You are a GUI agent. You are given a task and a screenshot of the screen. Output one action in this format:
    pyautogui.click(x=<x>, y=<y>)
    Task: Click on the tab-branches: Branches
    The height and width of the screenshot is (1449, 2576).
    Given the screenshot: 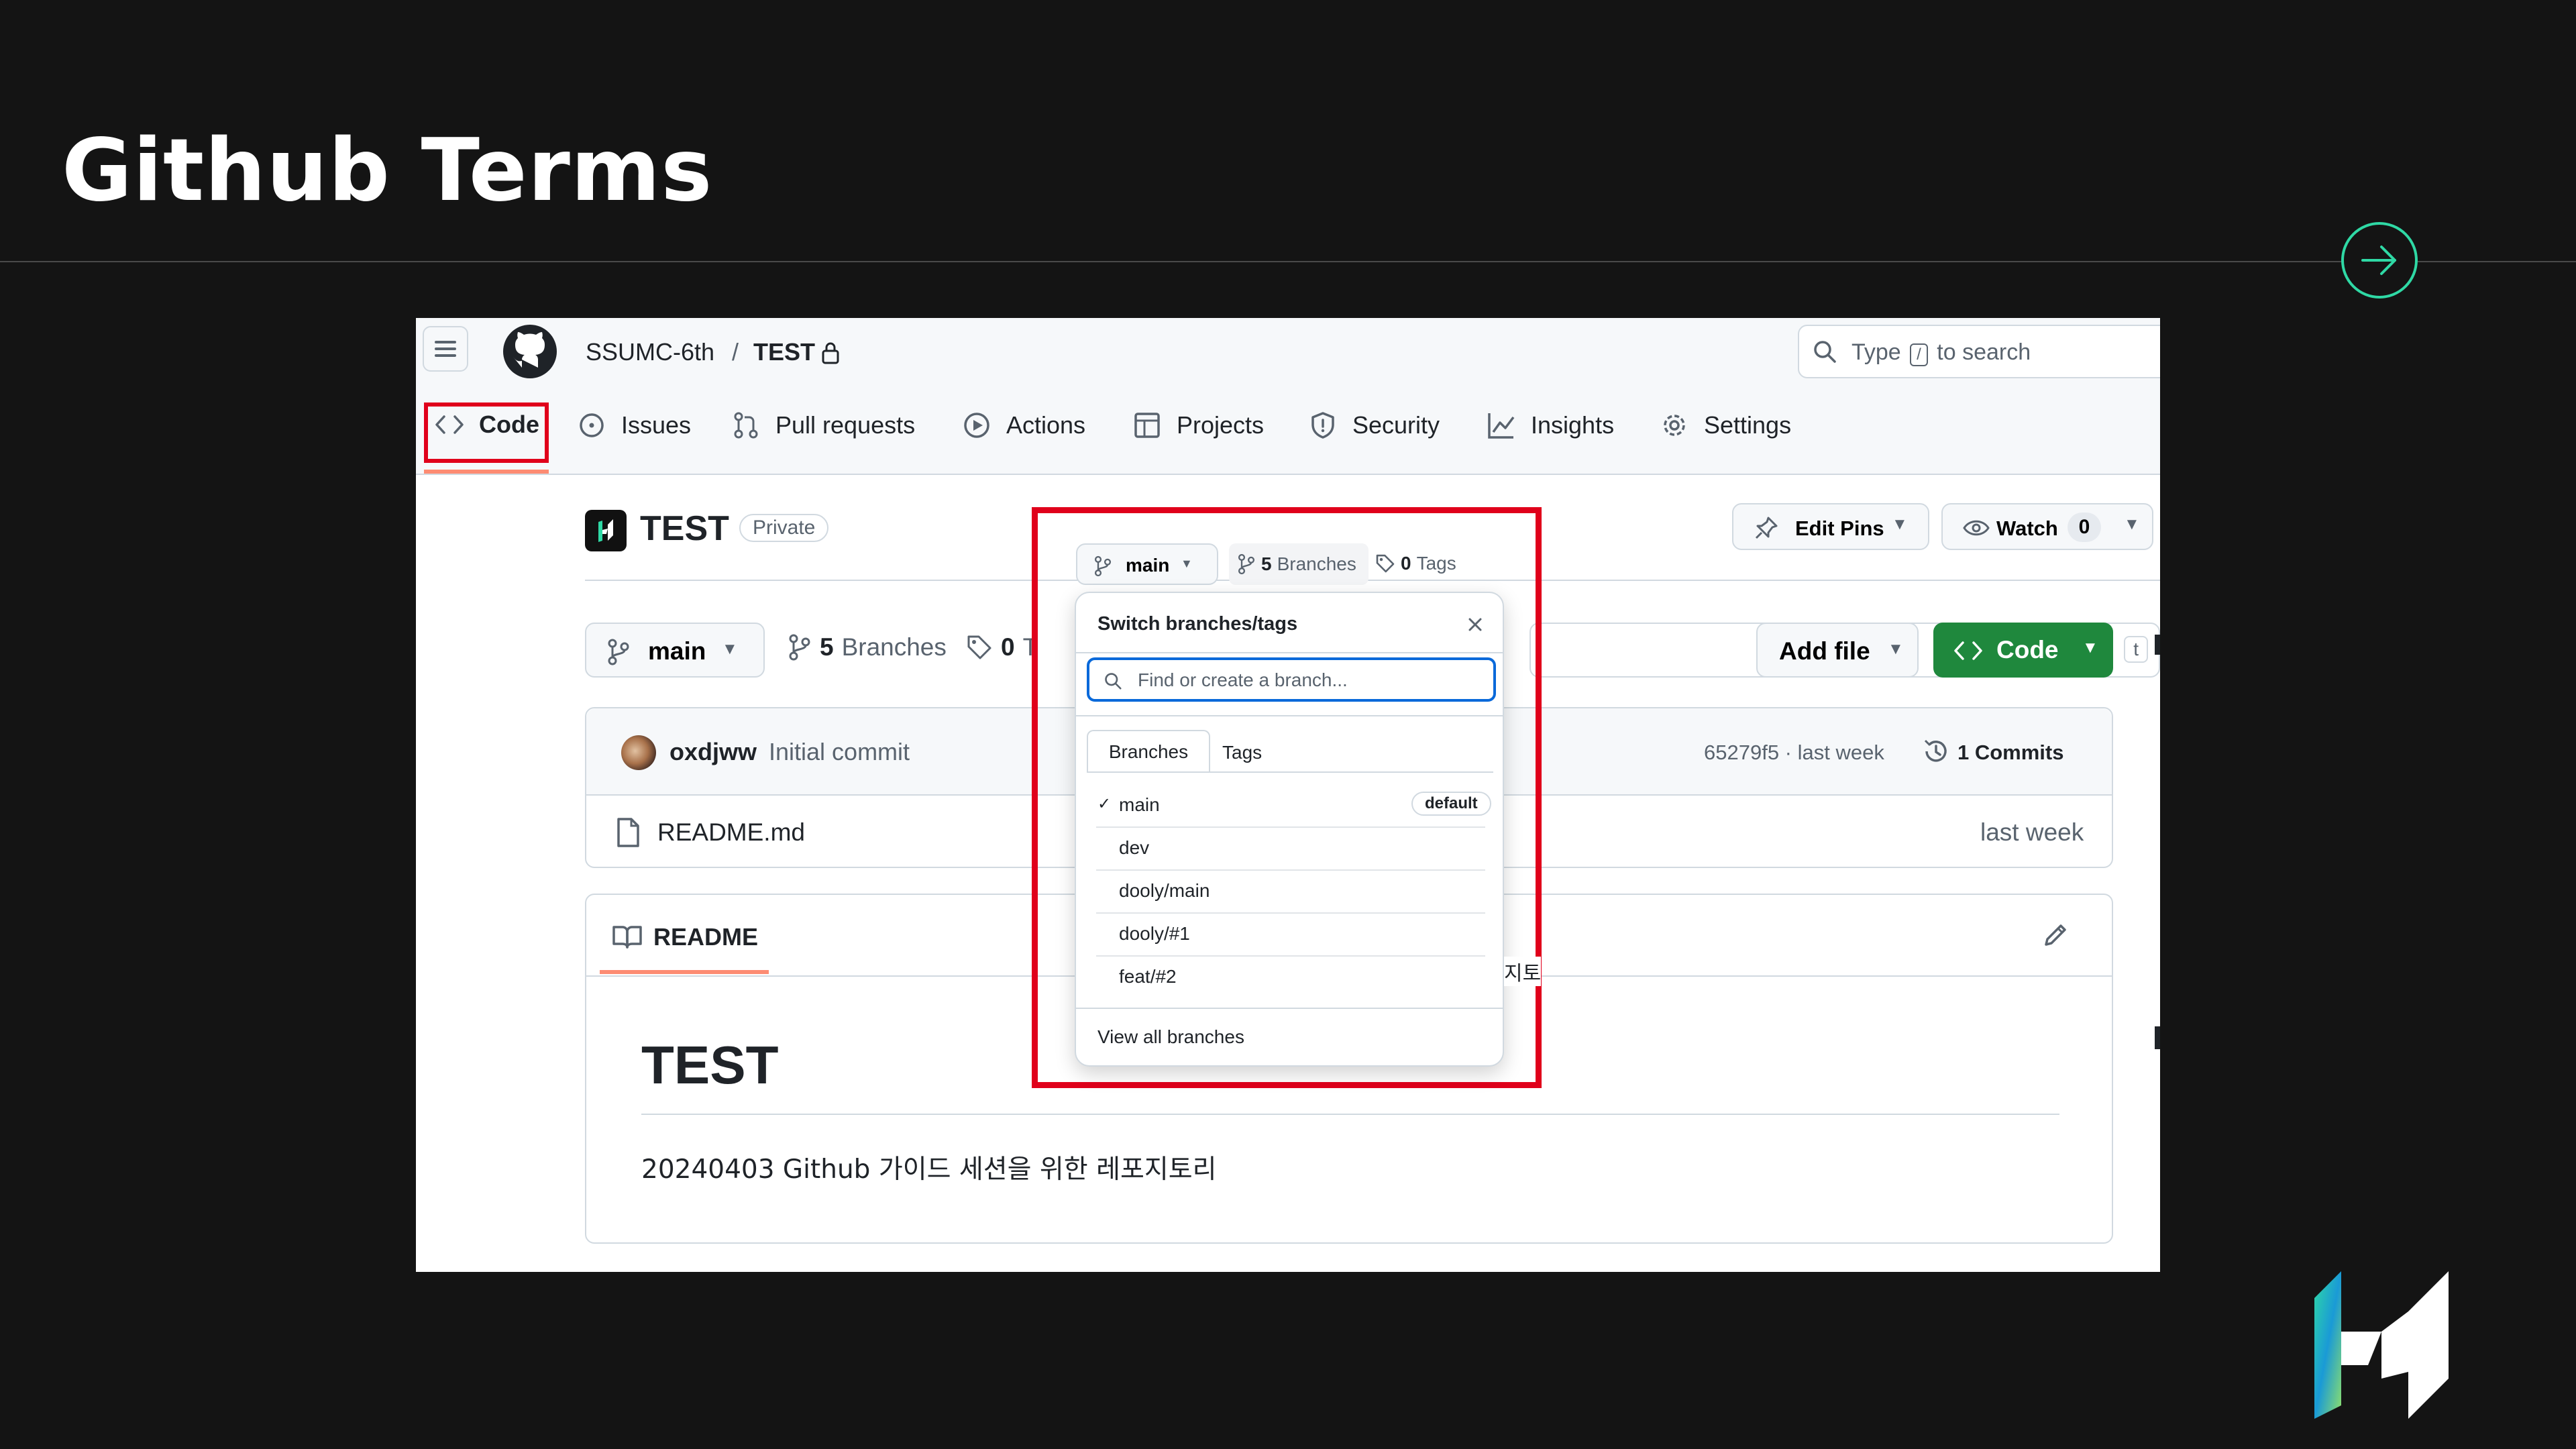 What is the action you would take?
    pyautogui.click(x=1148, y=751)
    